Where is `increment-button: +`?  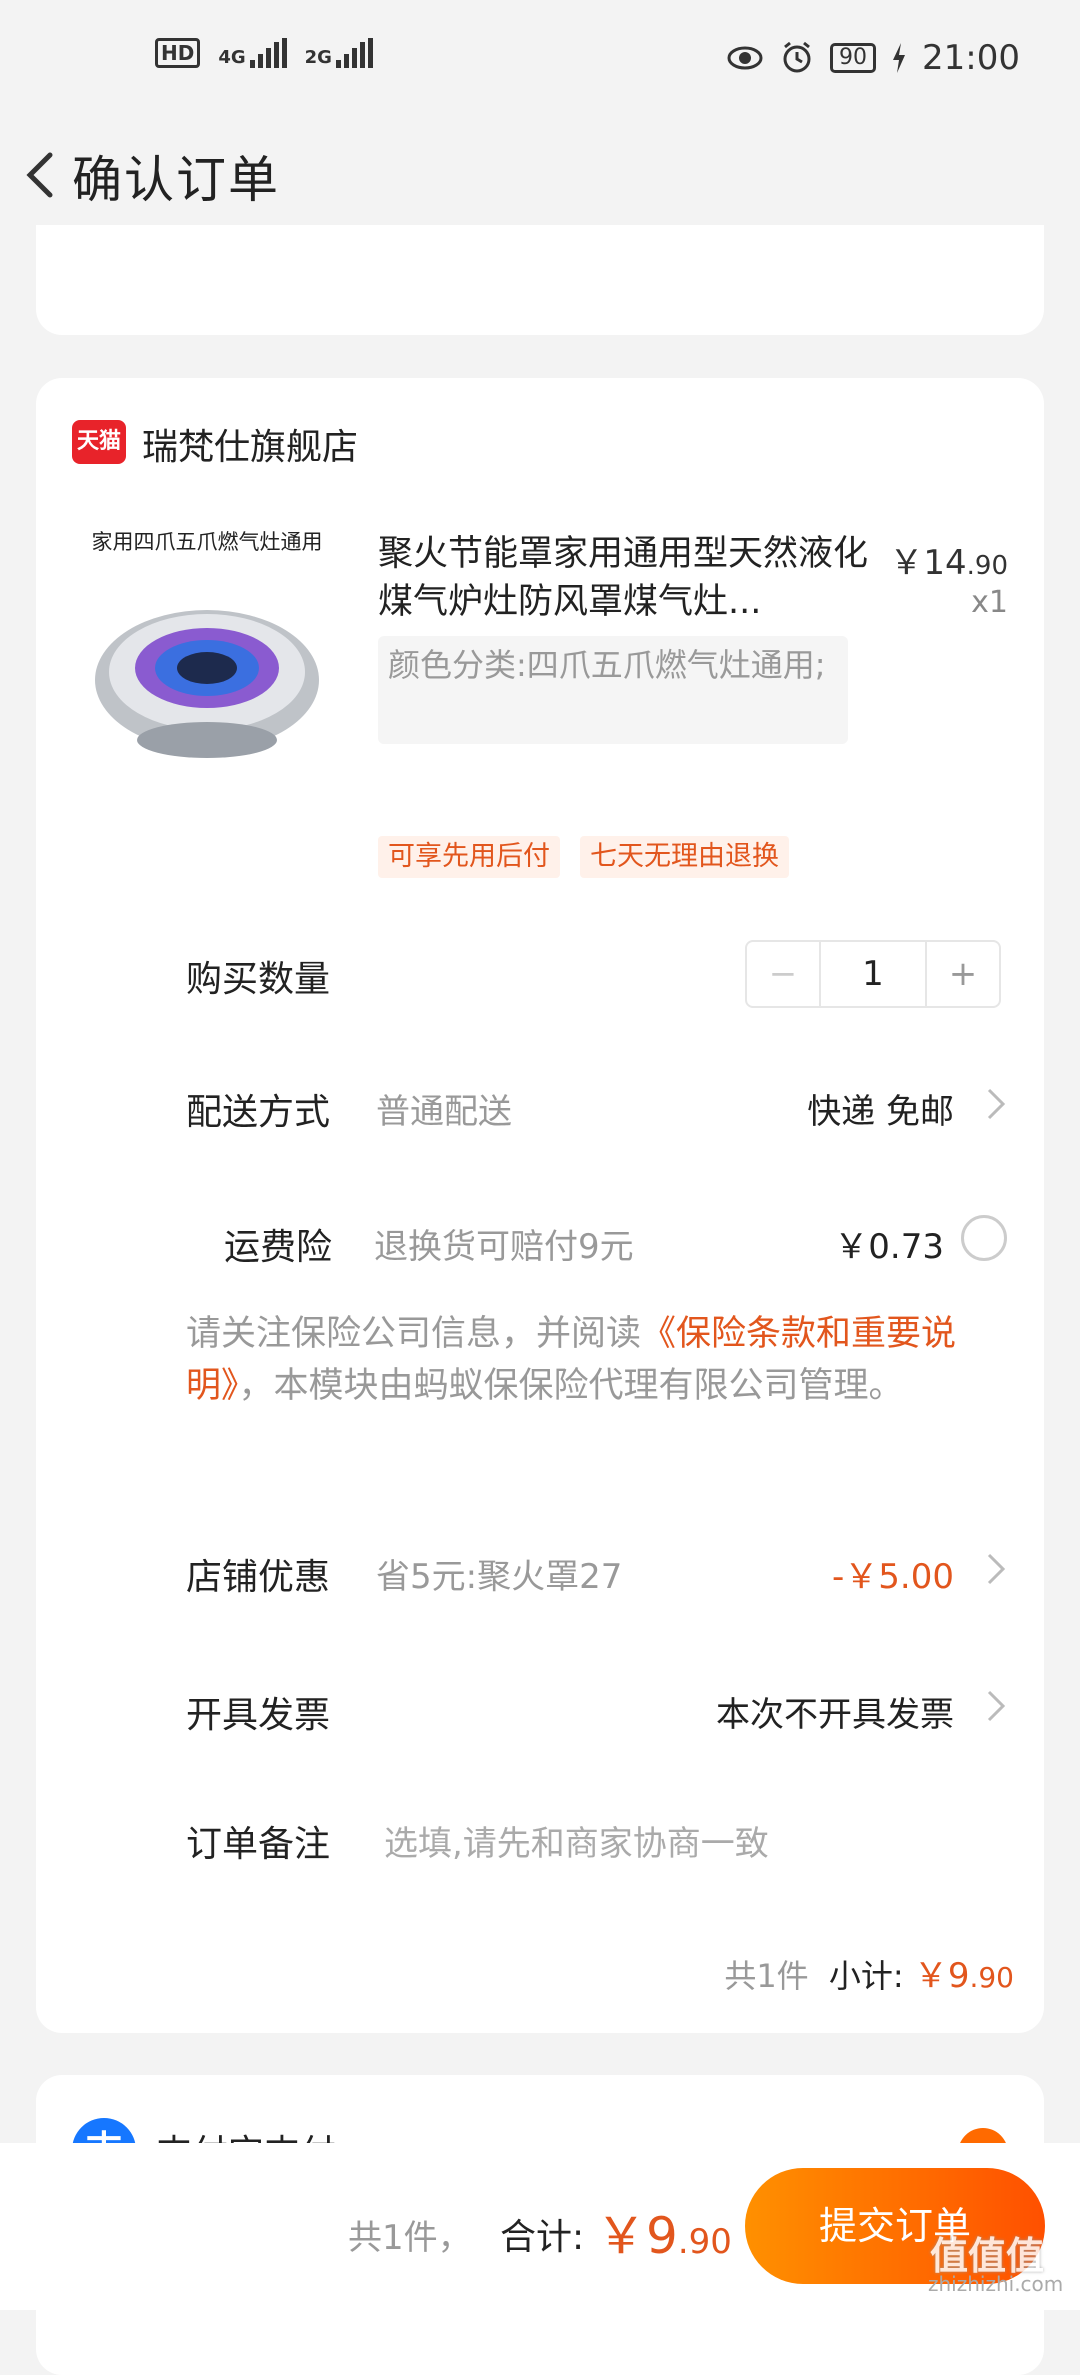
increment-button: + is located at coordinates (962, 974).